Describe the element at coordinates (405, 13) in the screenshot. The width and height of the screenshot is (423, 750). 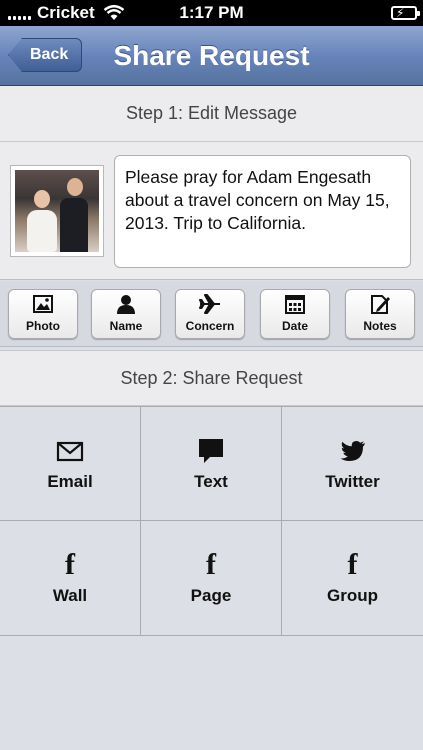
I see `battery-icon: ⚡` at that location.